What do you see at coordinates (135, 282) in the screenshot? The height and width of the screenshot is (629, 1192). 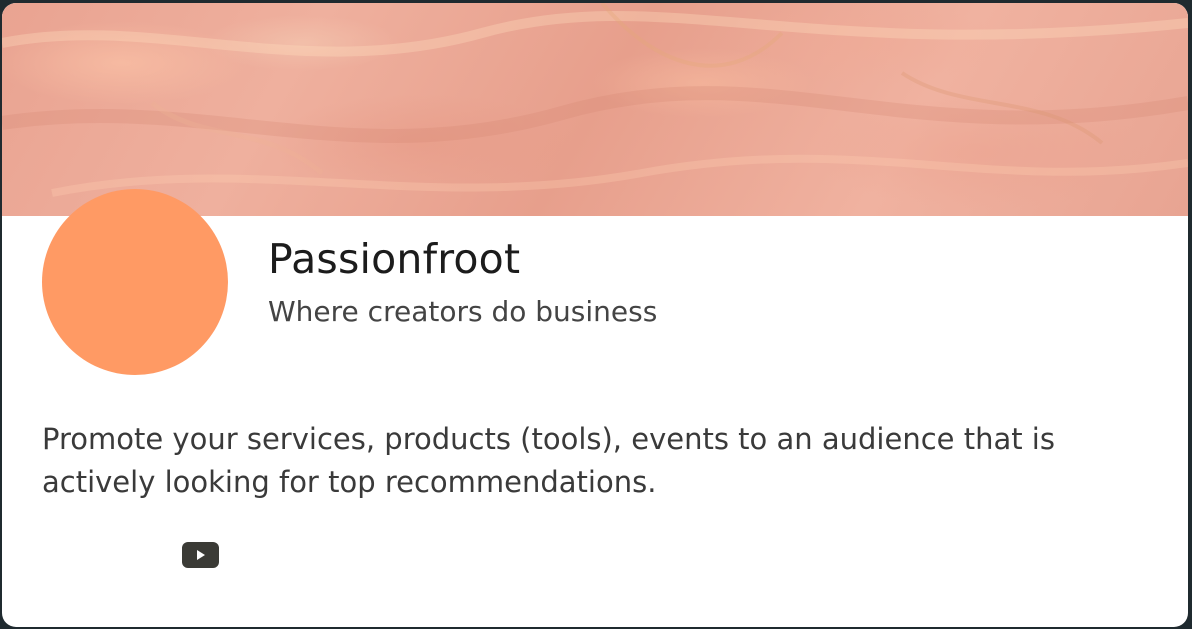 I see `avatar` at bounding box center [135, 282].